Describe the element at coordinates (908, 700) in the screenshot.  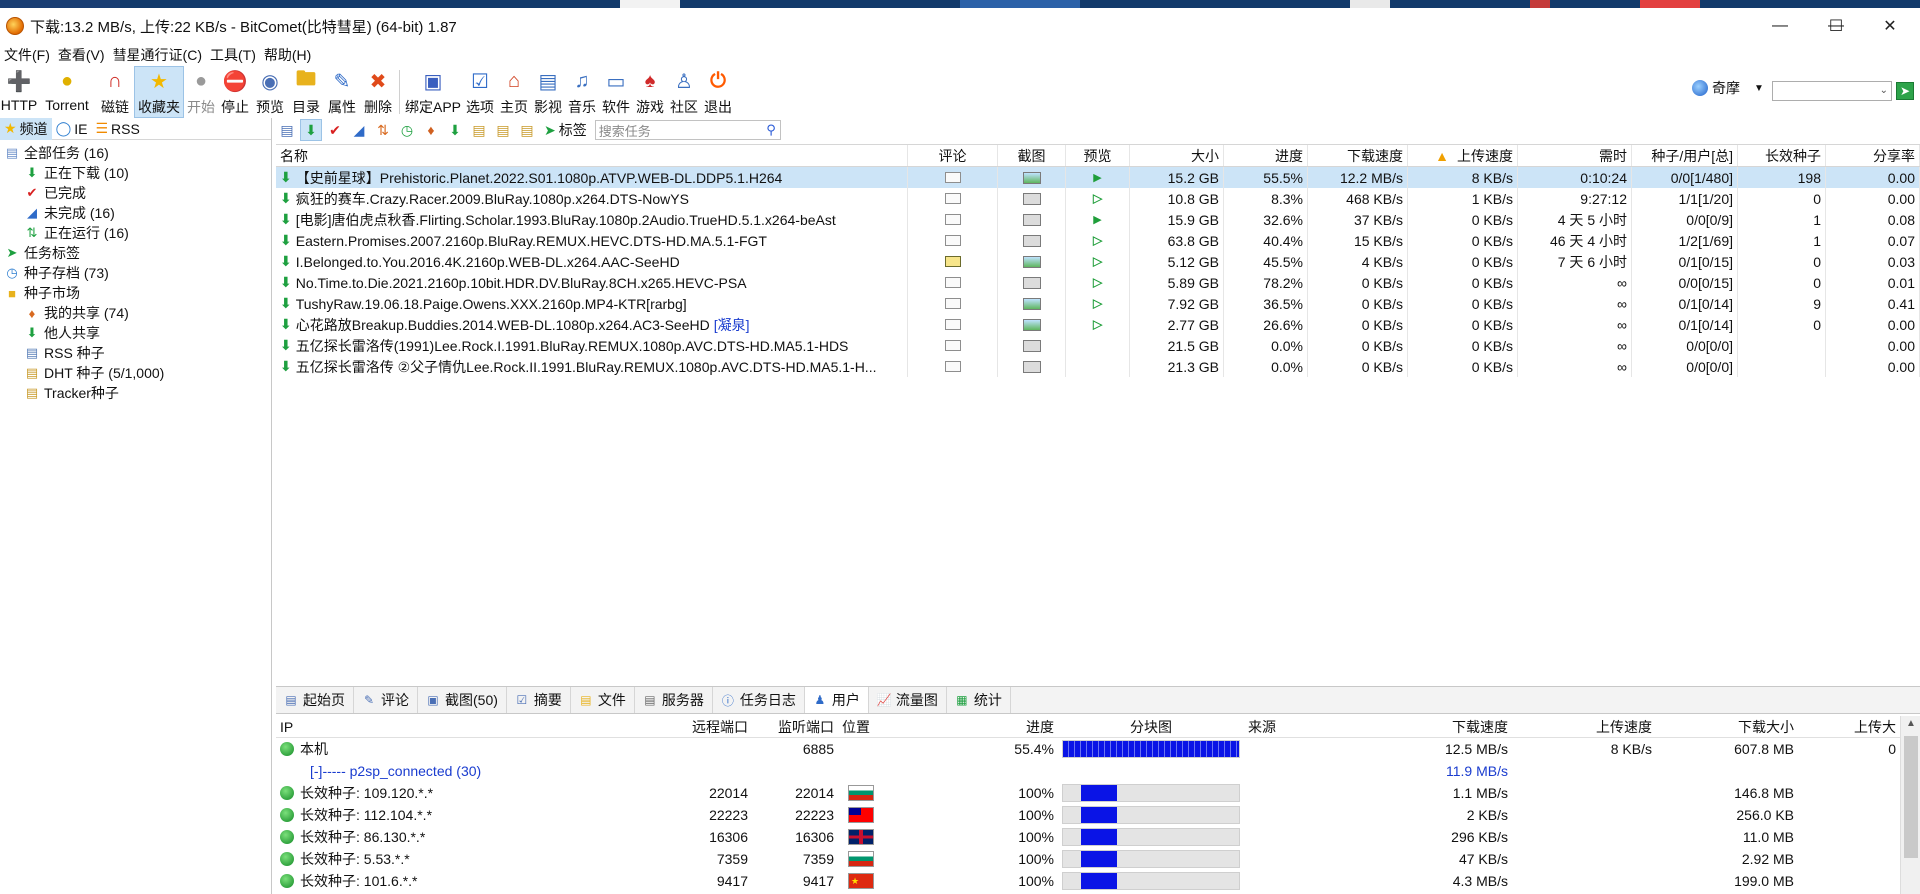
I see `tab-traffic-graph: 📈 流量图` at that location.